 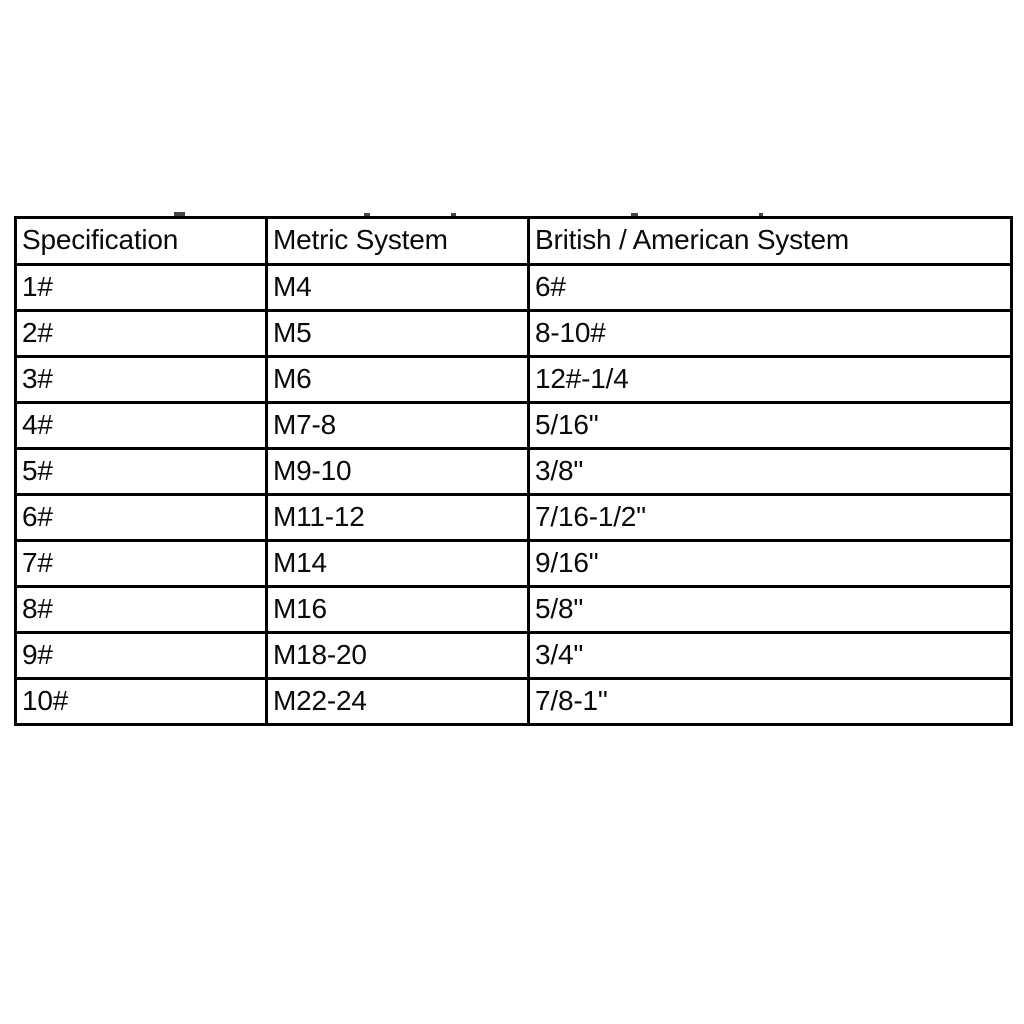 I want to click on column-header-specification: Specification, so click(x=141, y=241).